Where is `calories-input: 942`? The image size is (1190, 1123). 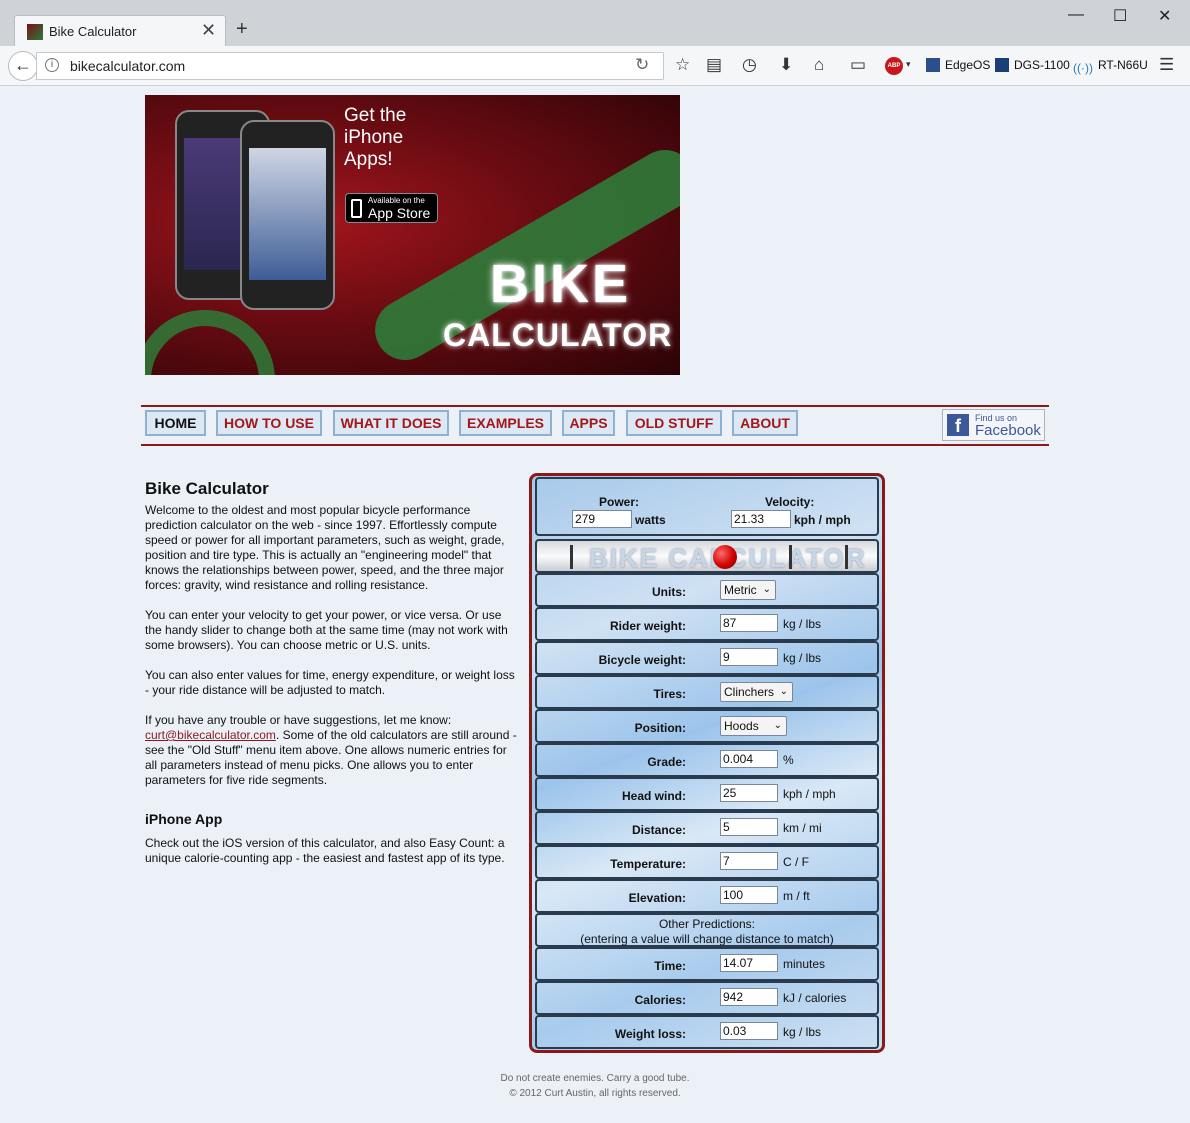
calories-input: 942 is located at coordinates (749, 997).